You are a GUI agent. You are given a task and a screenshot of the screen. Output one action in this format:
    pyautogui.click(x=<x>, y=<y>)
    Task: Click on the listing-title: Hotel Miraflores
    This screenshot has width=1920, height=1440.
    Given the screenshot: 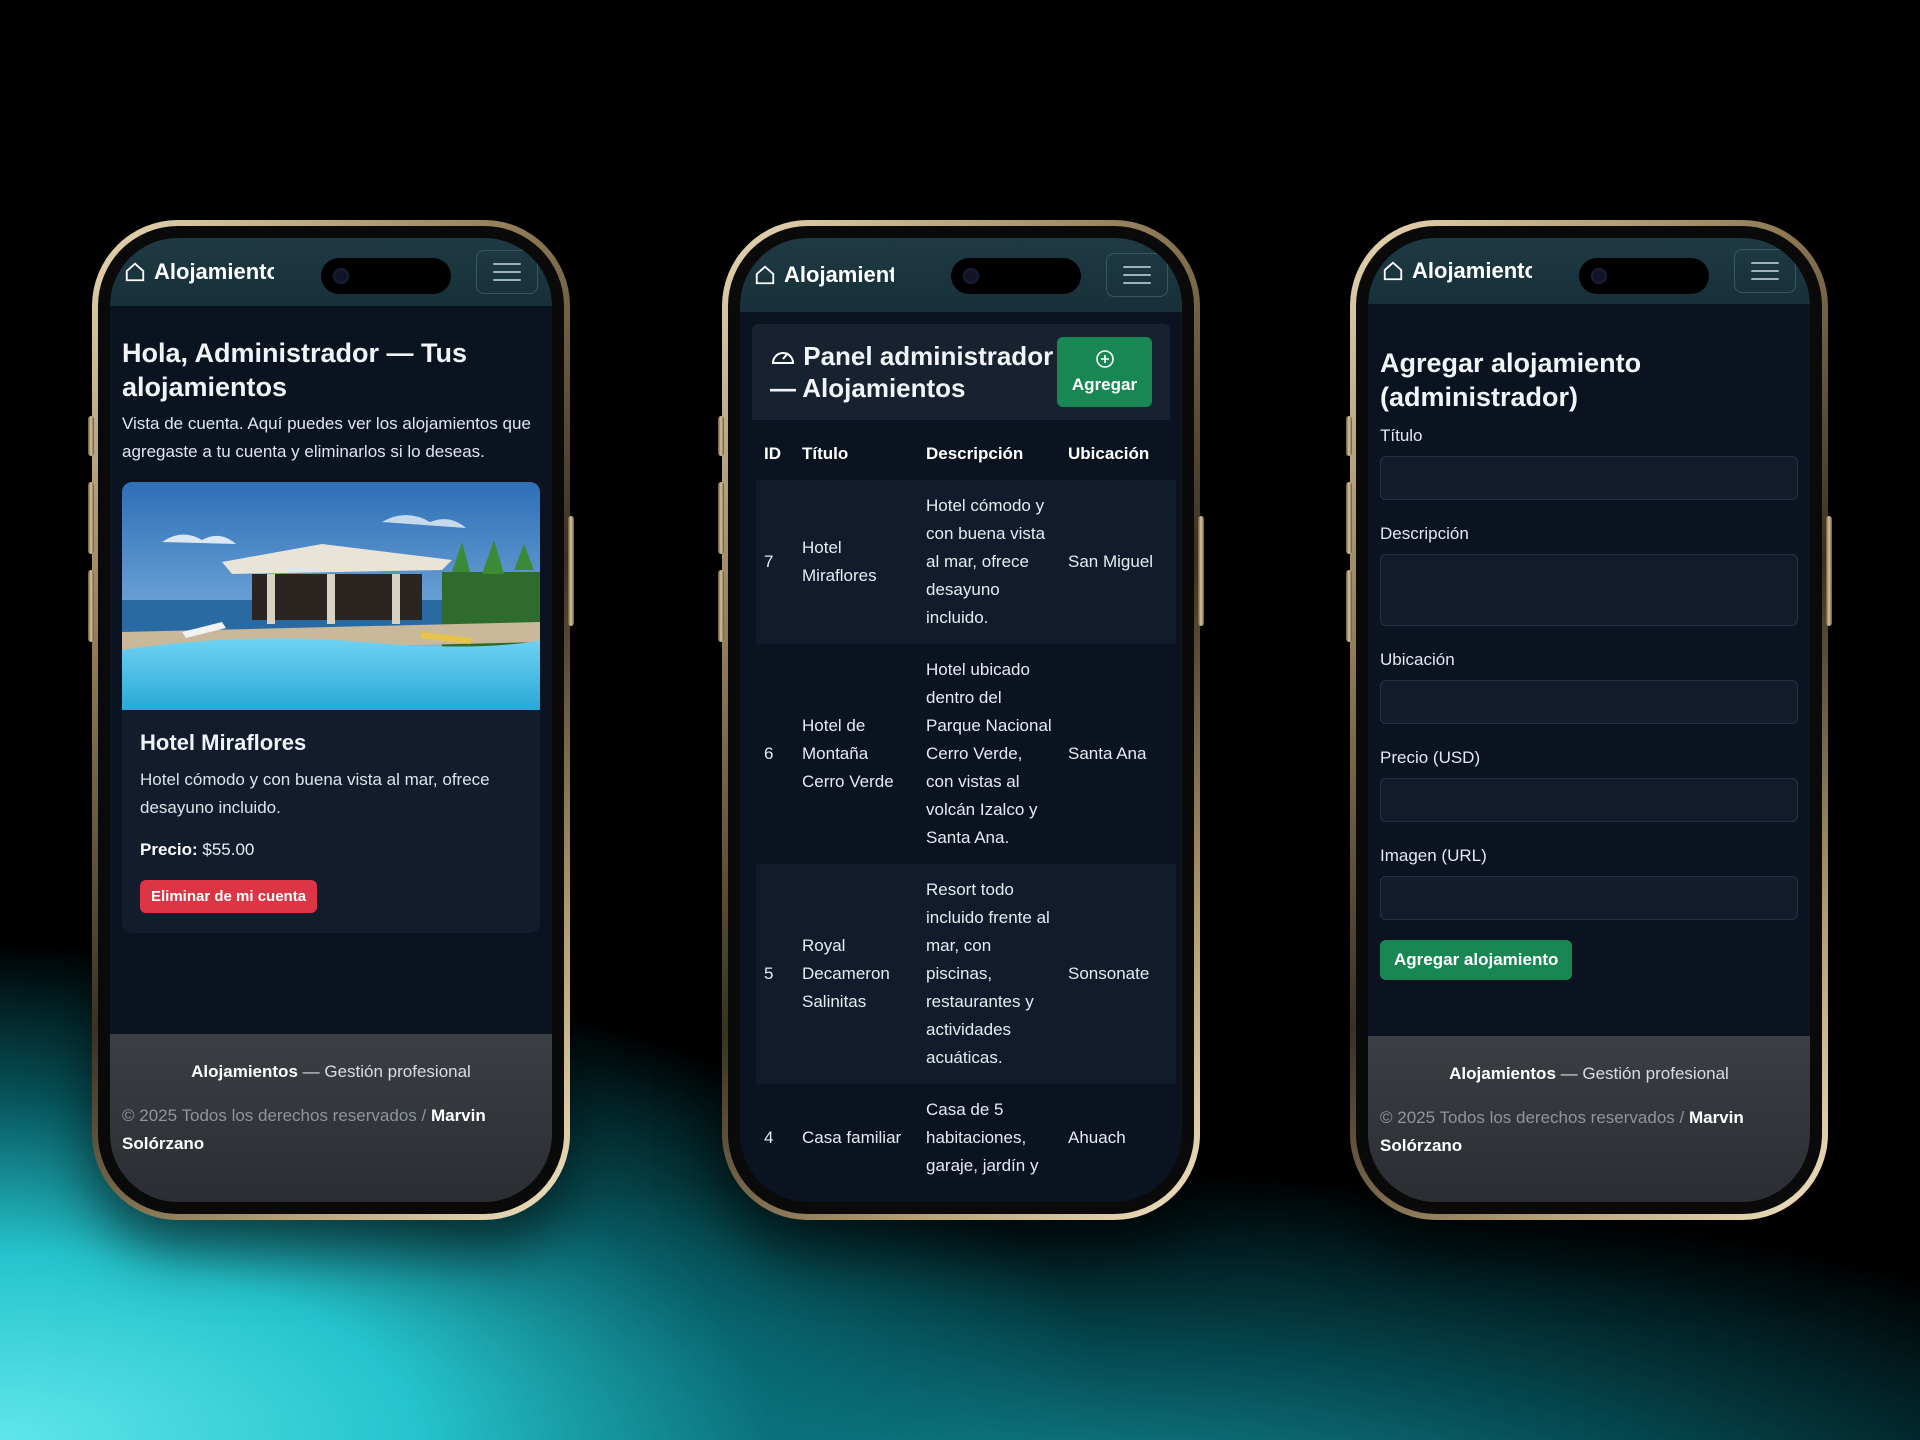 What is the action you would take?
    pyautogui.click(x=223, y=742)
    